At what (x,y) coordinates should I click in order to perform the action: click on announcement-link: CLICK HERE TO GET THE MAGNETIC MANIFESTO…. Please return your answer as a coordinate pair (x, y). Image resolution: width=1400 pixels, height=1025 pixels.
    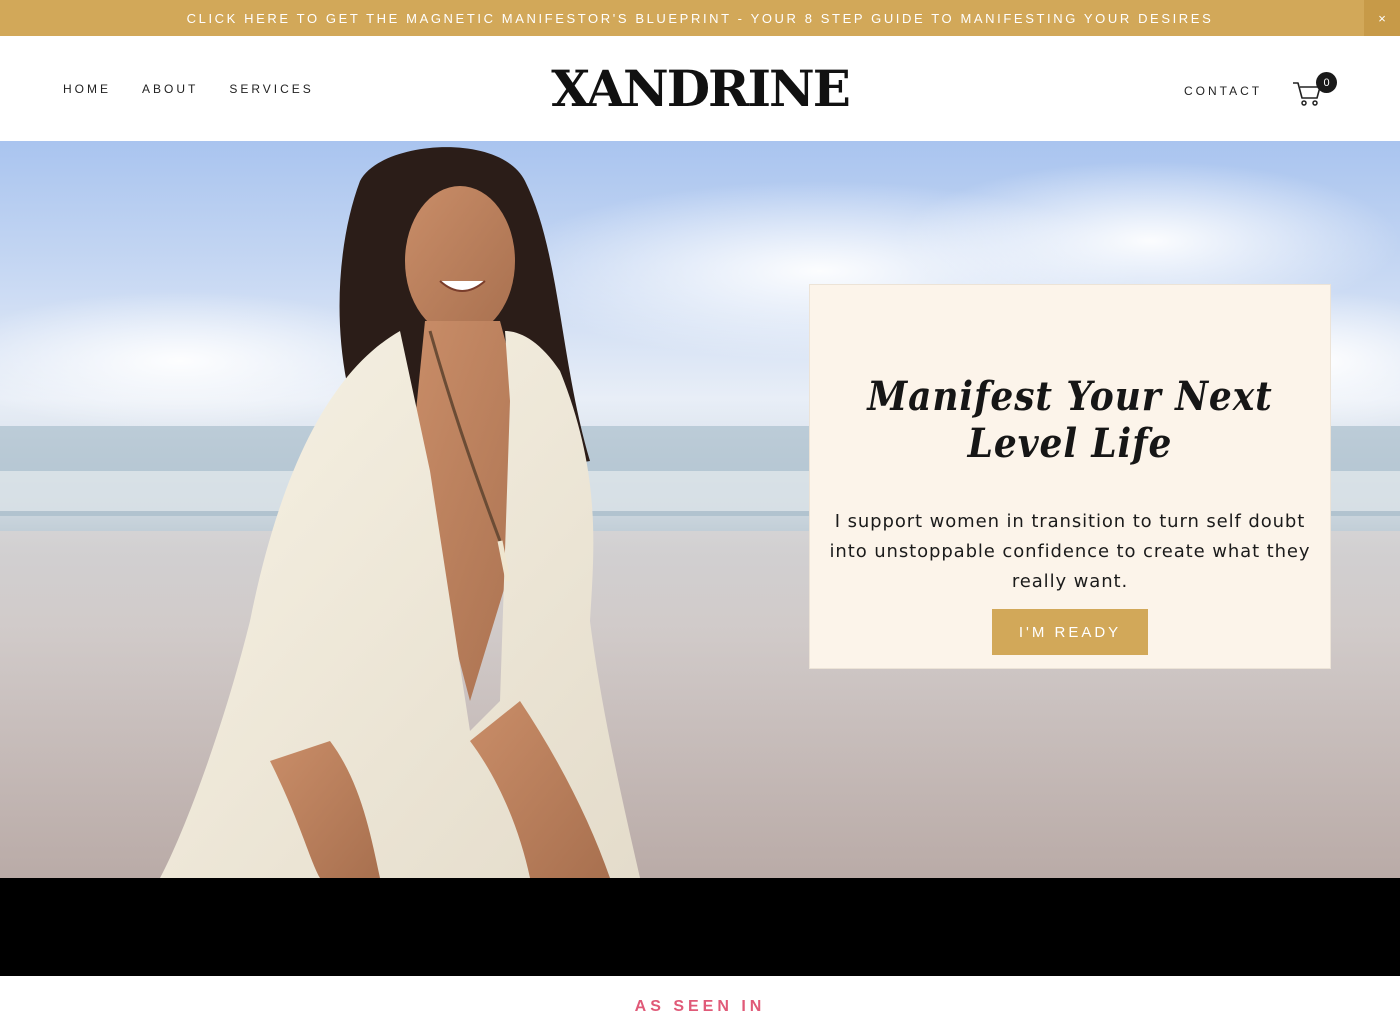
    Looking at the image, I should click on (700, 18).